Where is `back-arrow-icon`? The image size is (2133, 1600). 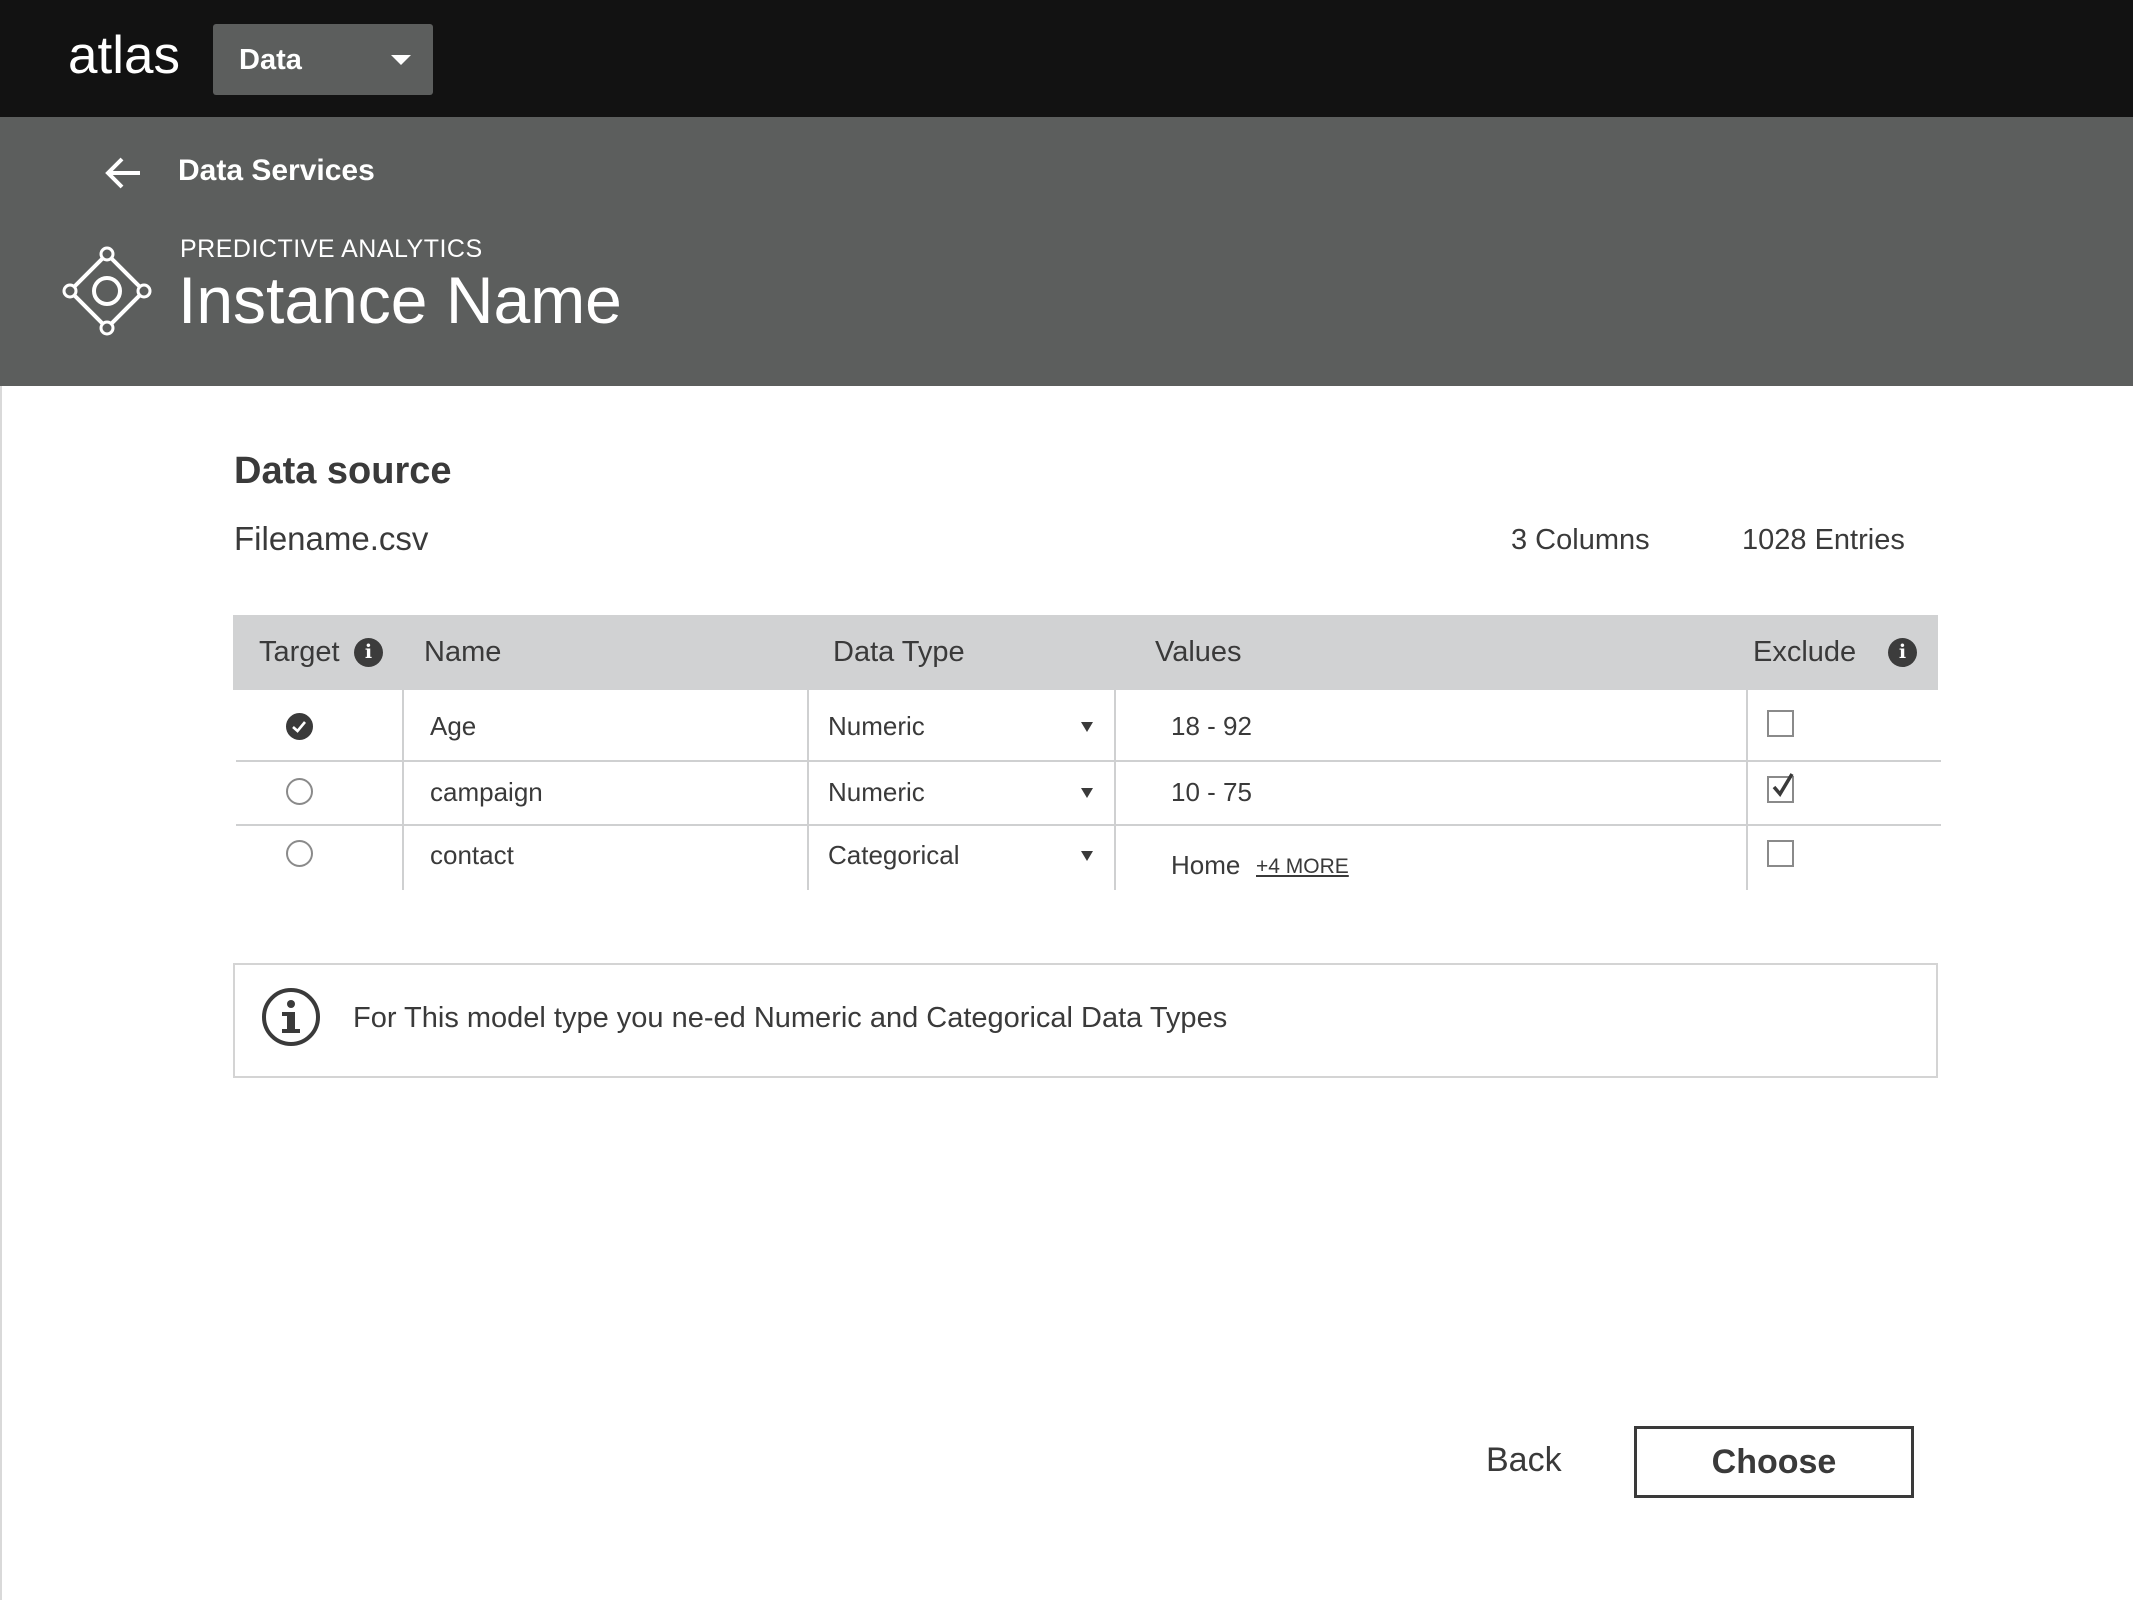 back-arrow-icon is located at coordinates (124, 173).